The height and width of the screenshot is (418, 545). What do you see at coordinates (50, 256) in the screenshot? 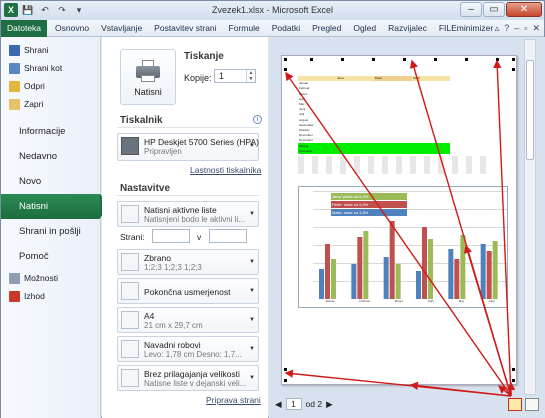
I see `backstage-help: Pomoč` at bounding box center [50, 256].